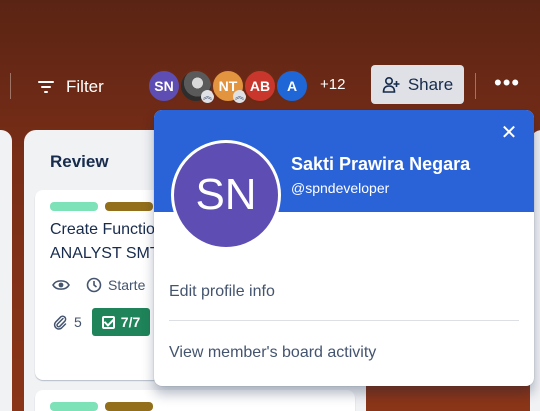 This screenshot has width=540, height=411. I want to click on member-avatar: SN, so click(164, 86).